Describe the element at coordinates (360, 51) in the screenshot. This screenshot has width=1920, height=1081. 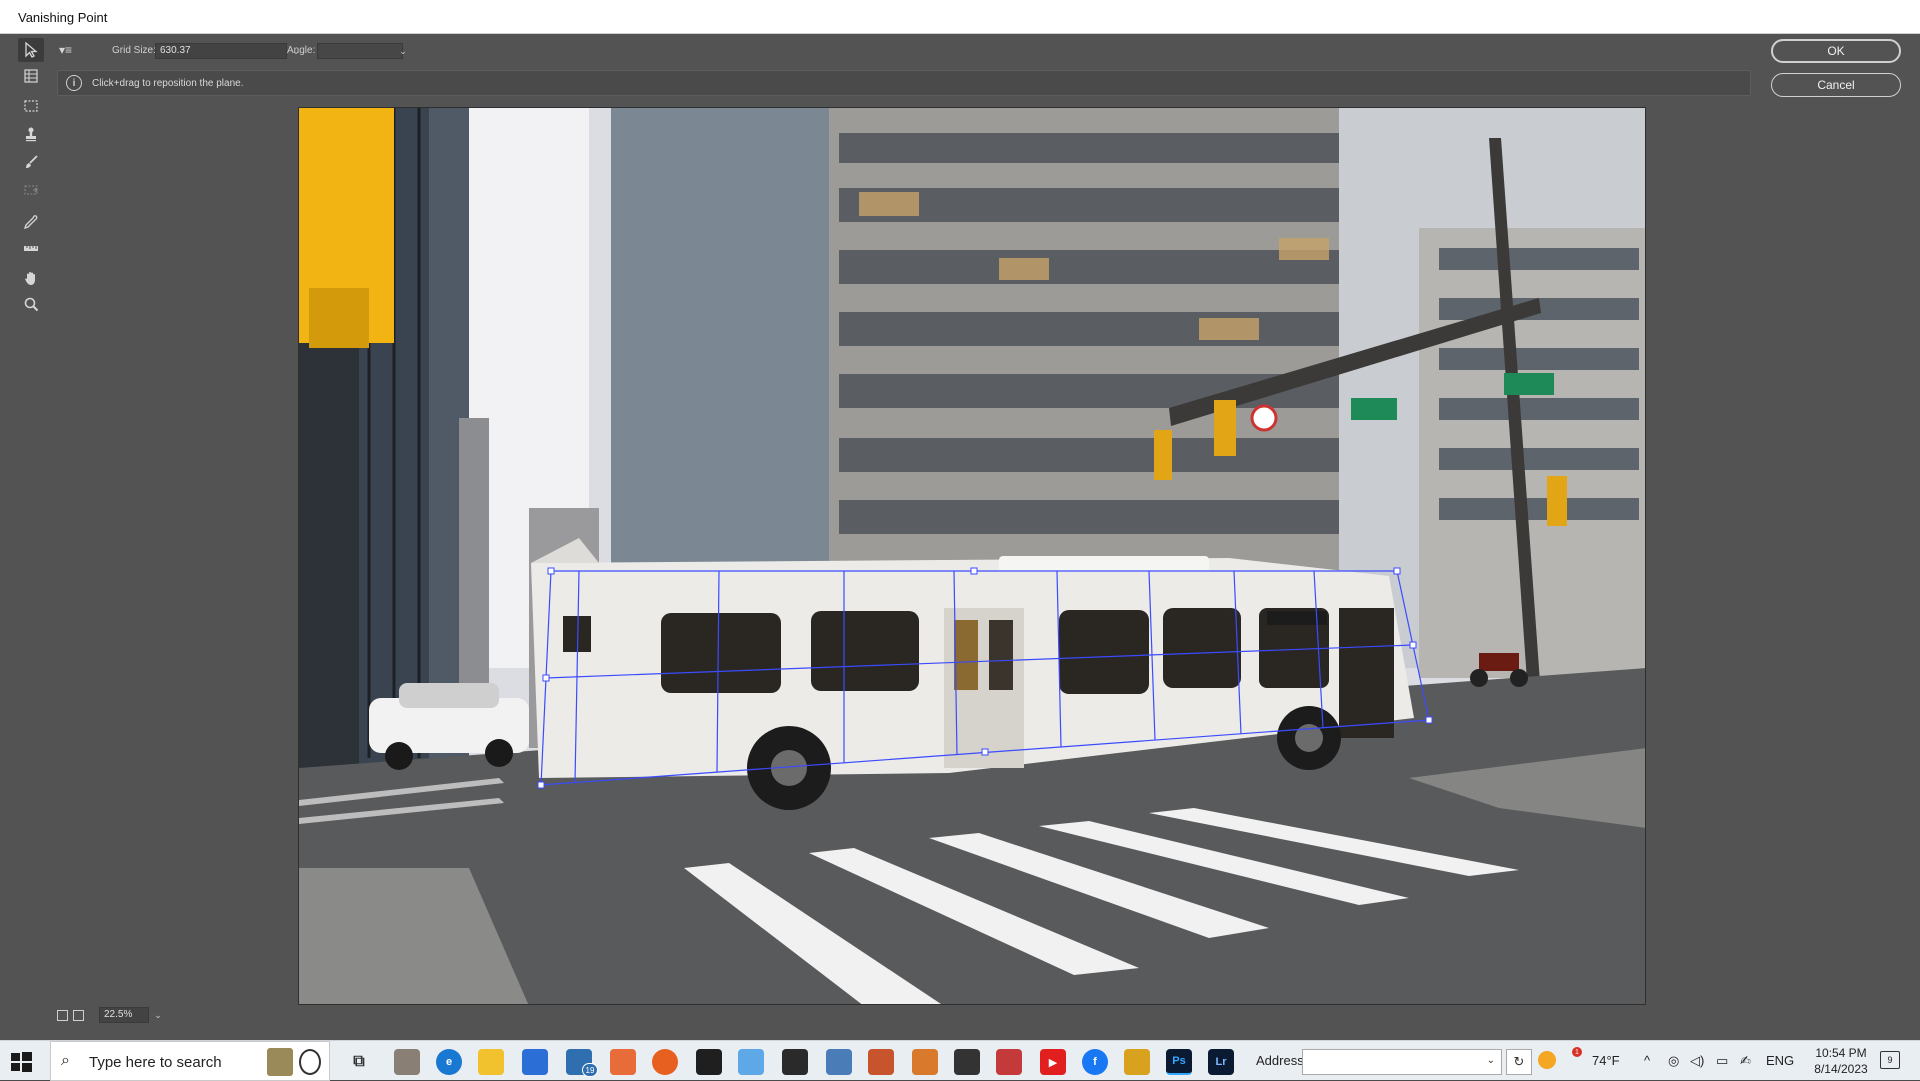
I see `angle-input` at that location.